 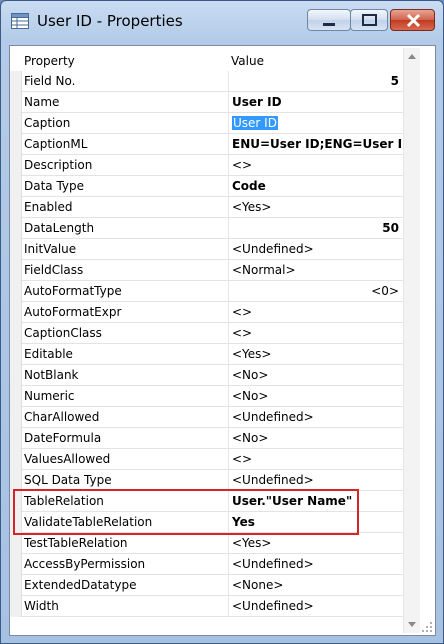 I want to click on selected-value-text: User ID, so click(x=255, y=123).